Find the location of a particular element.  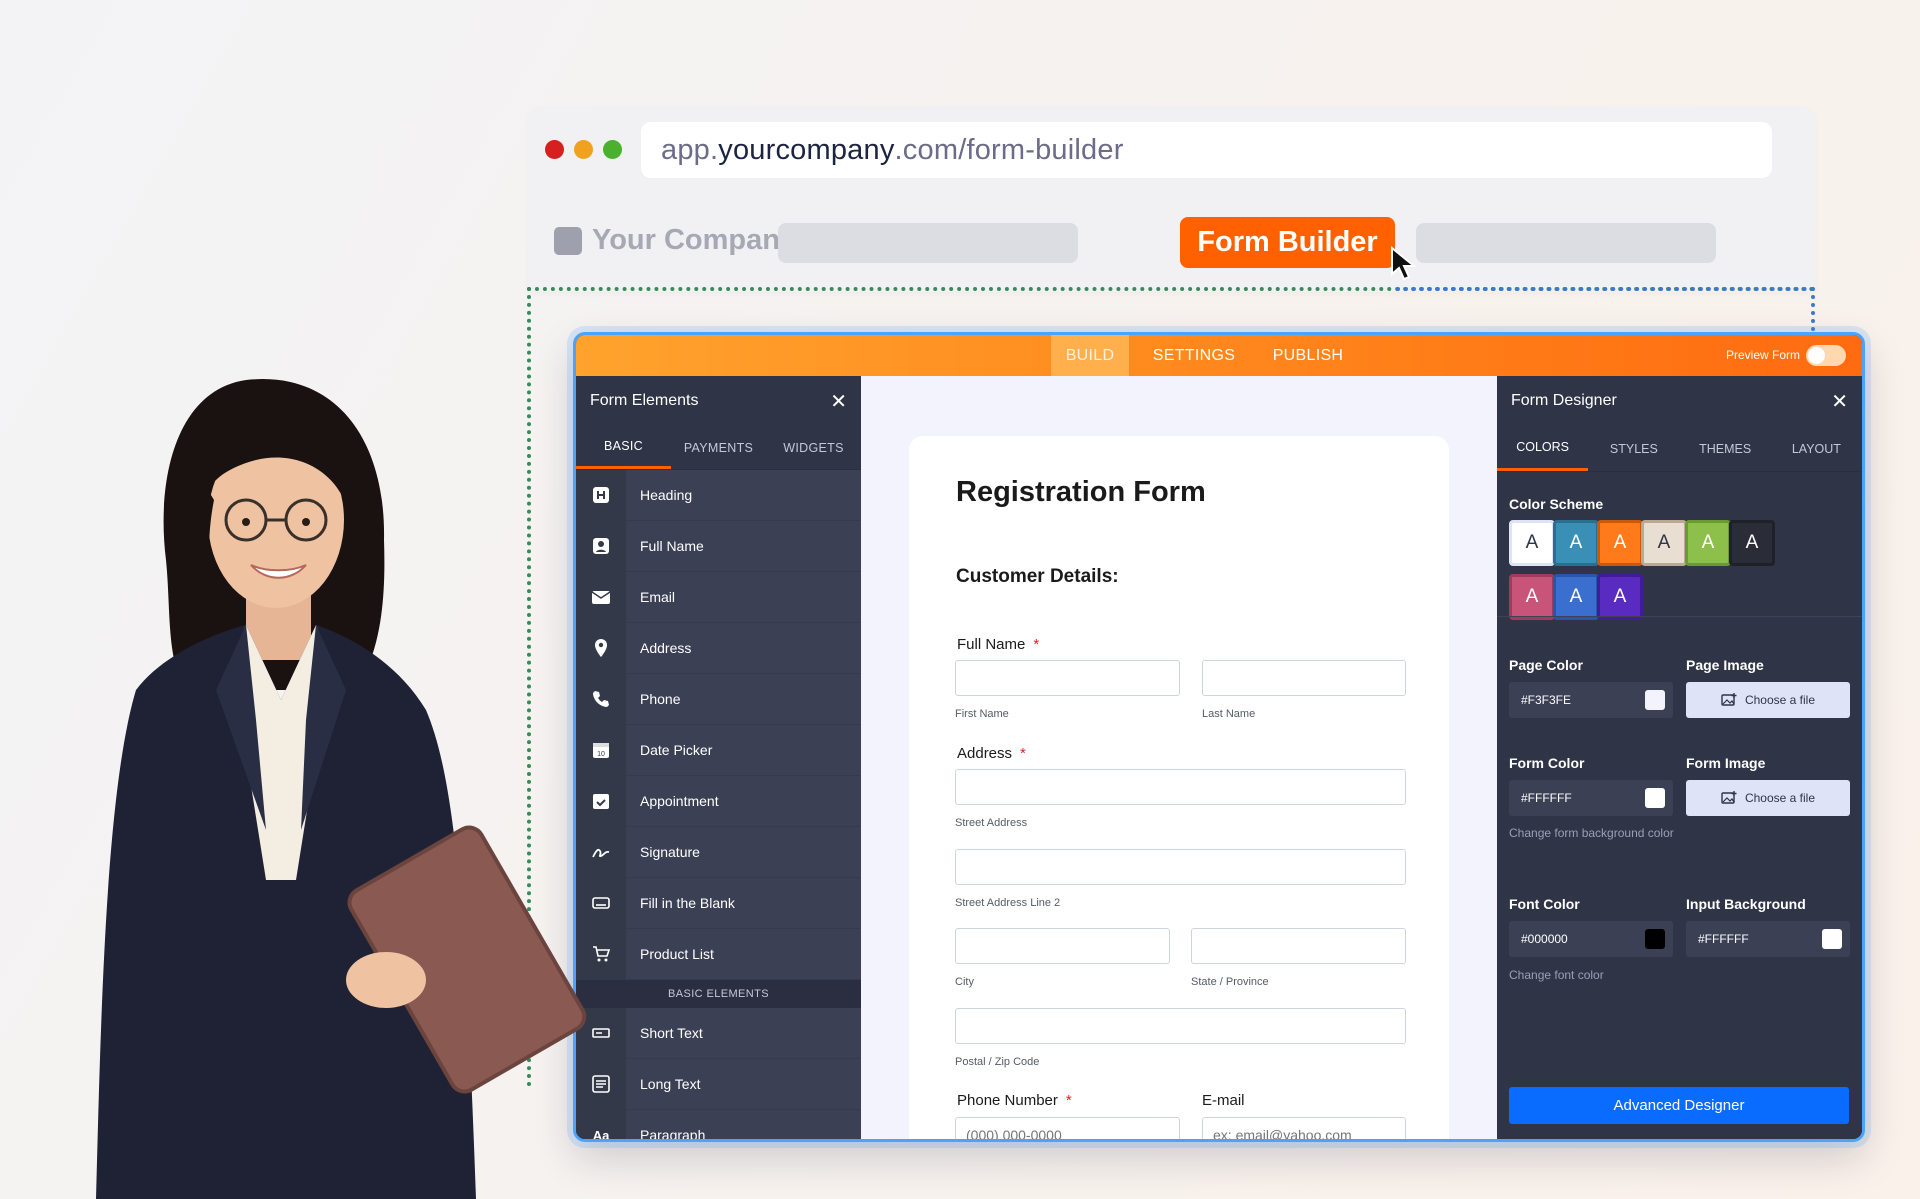

phone-number-label: Phone Number * is located at coordinates (1014, 1100).